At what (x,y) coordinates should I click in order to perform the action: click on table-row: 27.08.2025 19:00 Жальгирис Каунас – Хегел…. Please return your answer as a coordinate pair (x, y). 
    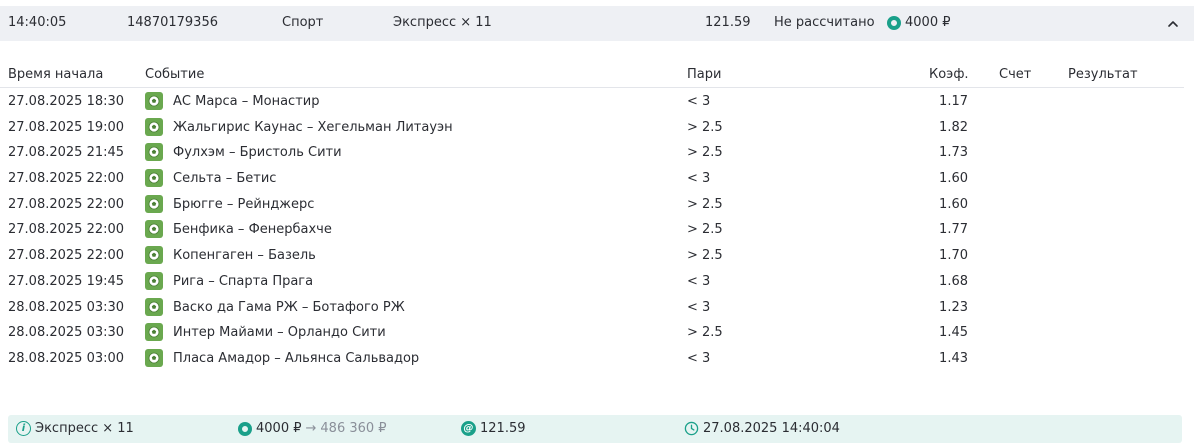
    Looking at the image, I should click on (592, 128).